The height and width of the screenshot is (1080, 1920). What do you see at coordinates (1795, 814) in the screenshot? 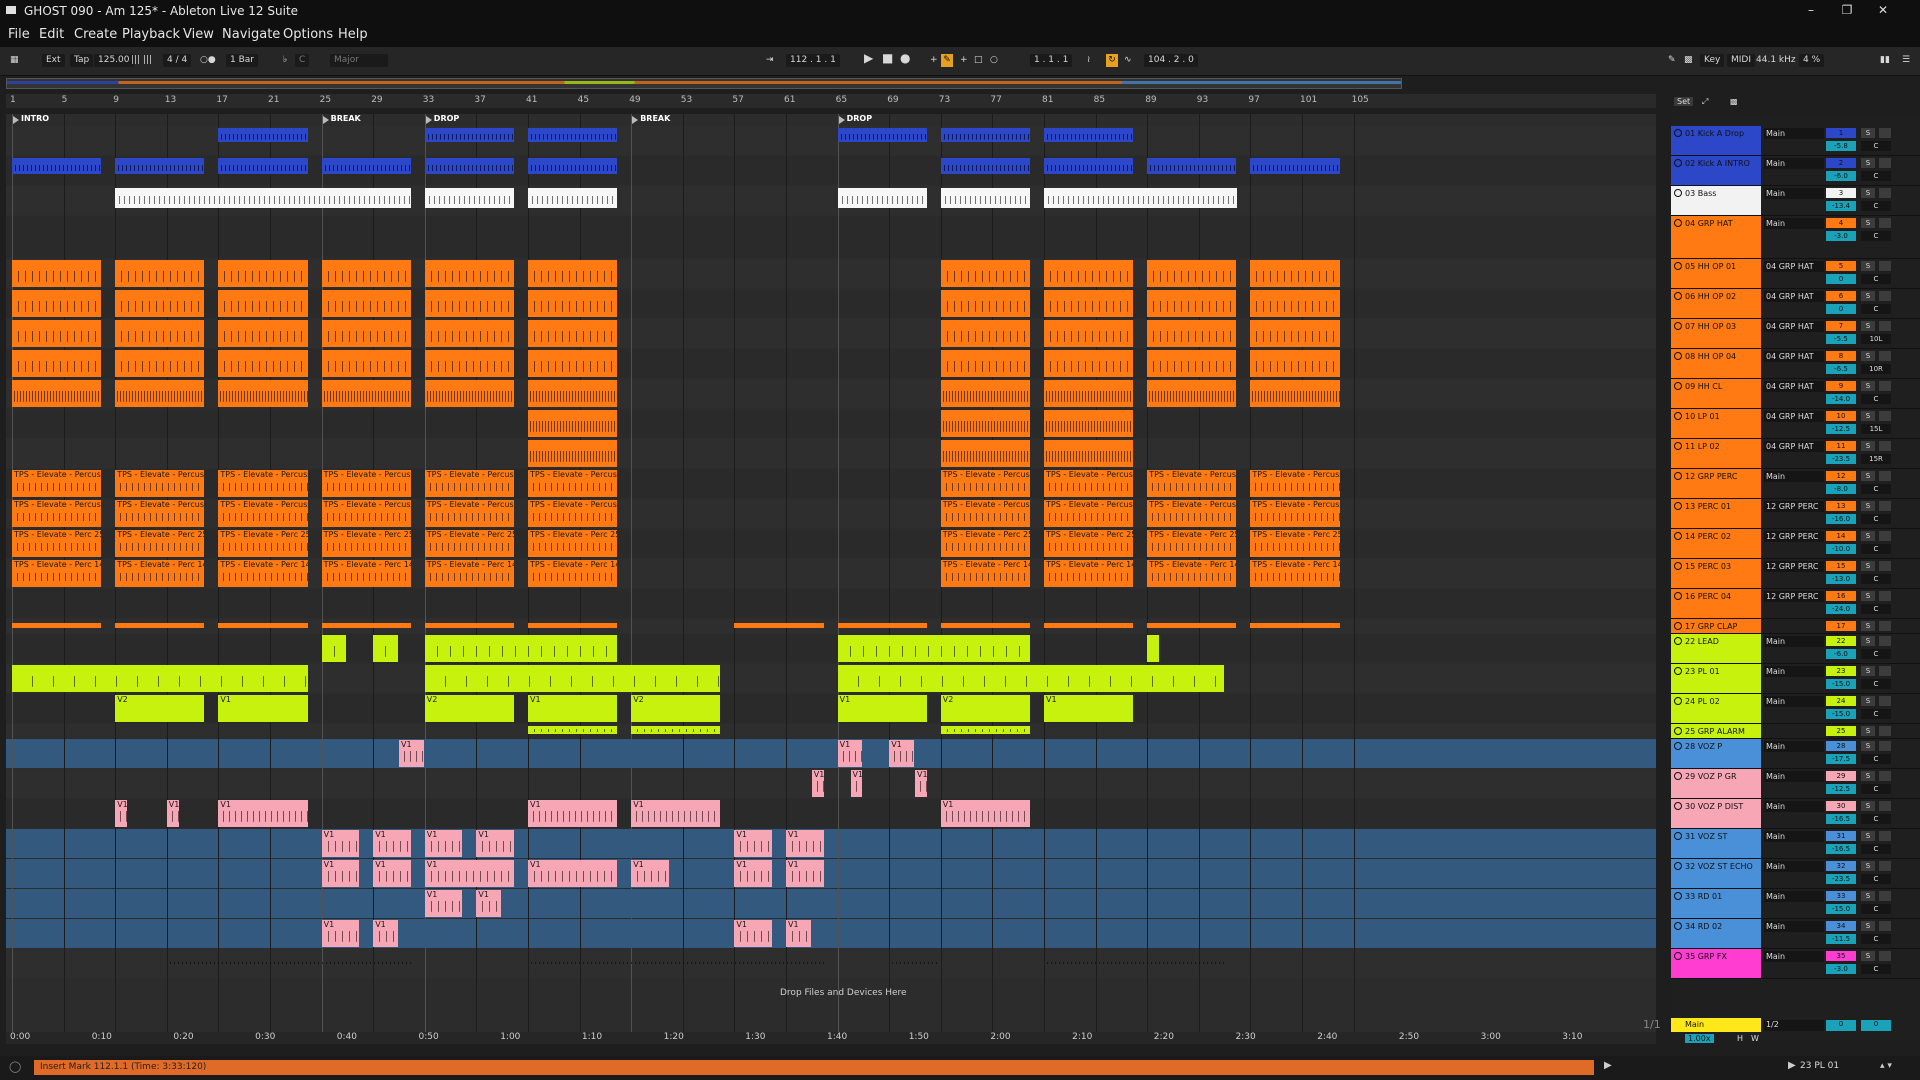
I see `track-header: 30 VOZ P DIST Main 30 -16.5 S C` at bounding box center [1795, 814].